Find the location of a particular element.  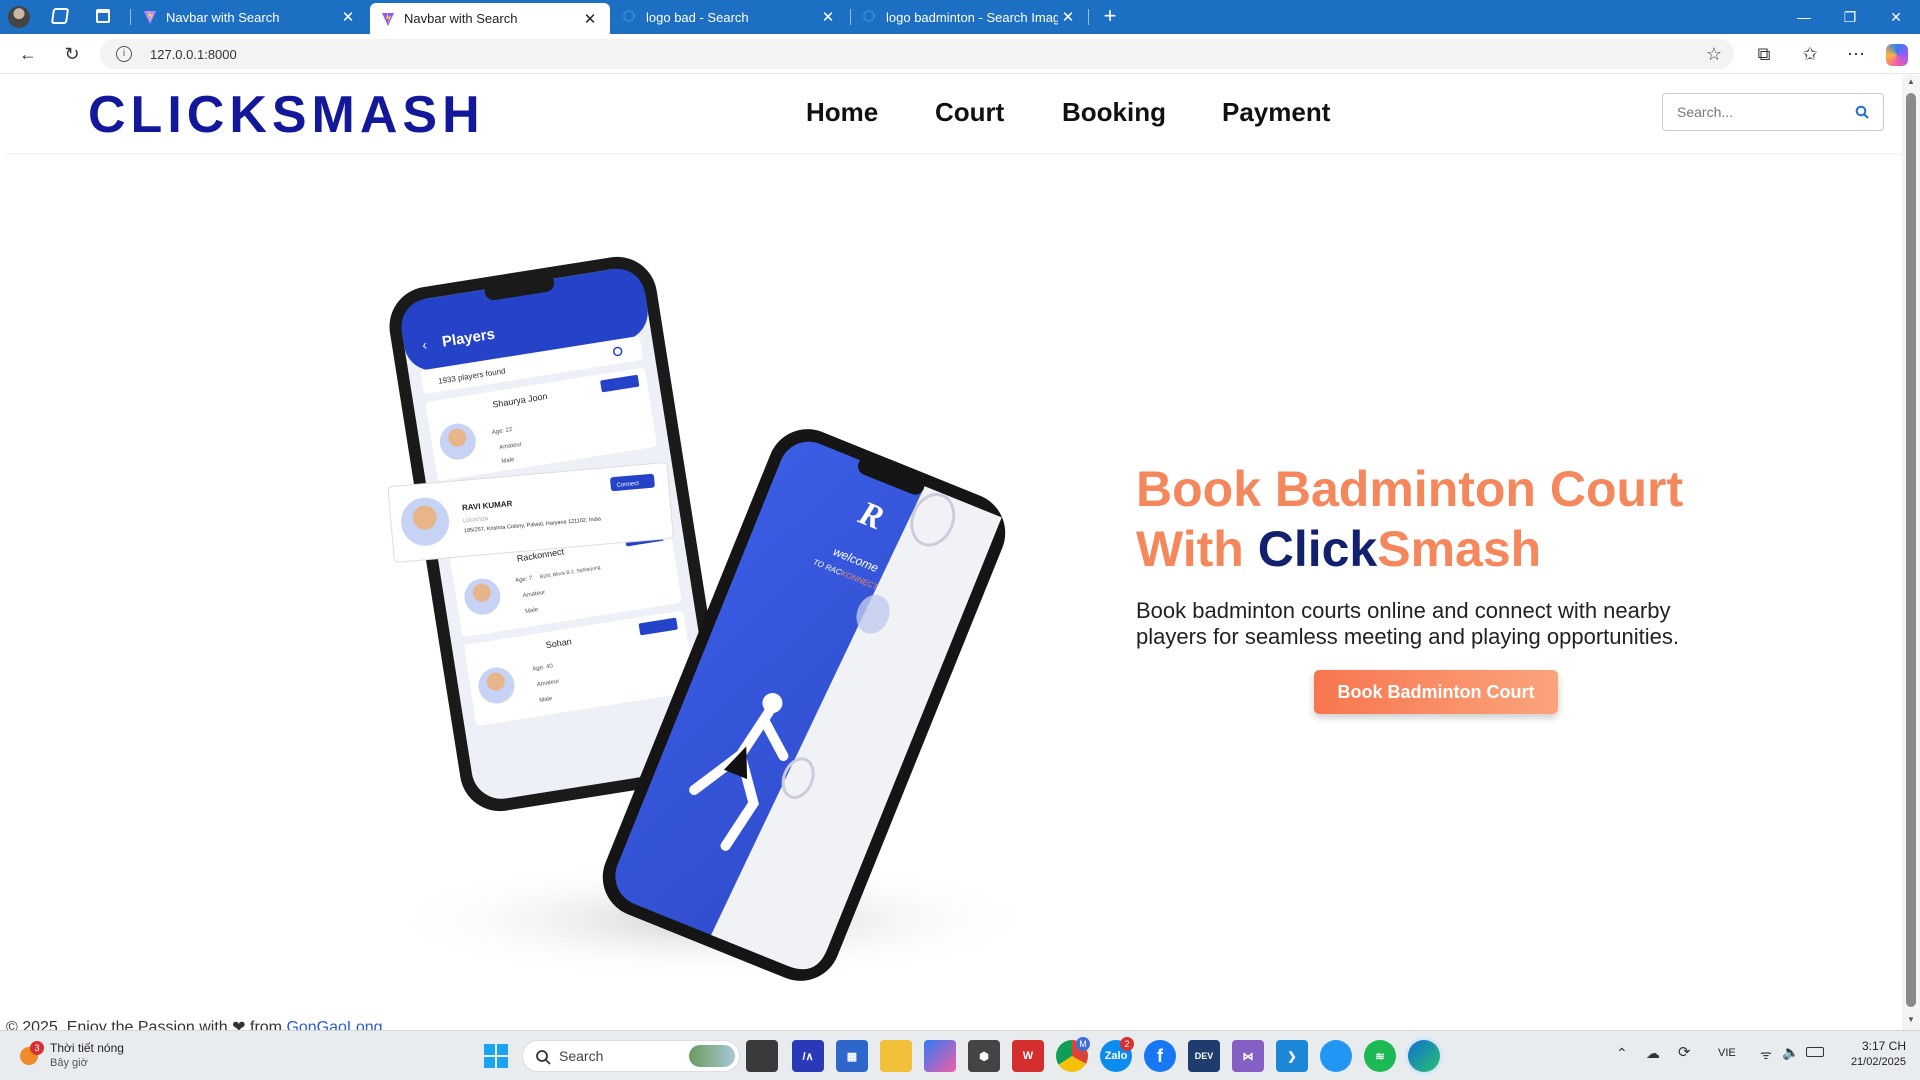

footer-link: GonGaoLong is located at coordinates (334, 1024).